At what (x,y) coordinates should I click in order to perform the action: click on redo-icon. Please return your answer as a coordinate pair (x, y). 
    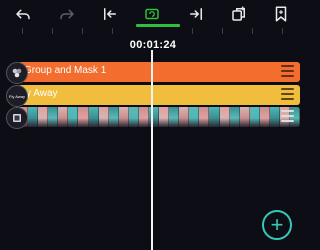
    Looking at the image, I should click on (67, 14).